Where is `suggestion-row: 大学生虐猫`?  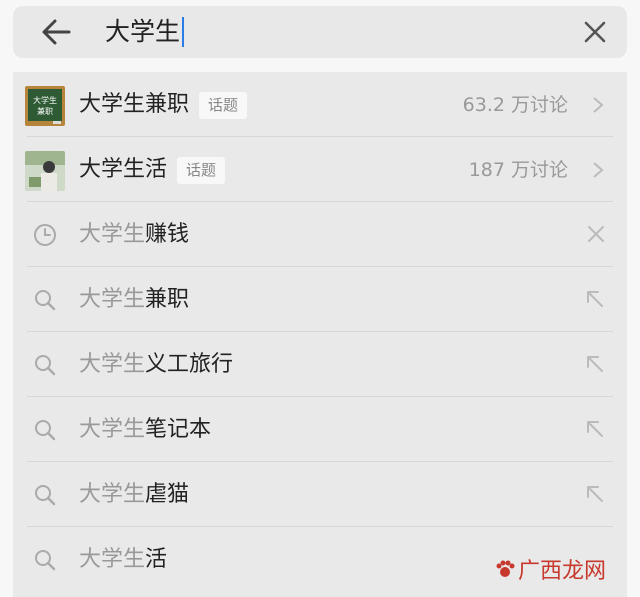
suggestion-row: 大学生虐猫 is located at coordinates (320, 494).